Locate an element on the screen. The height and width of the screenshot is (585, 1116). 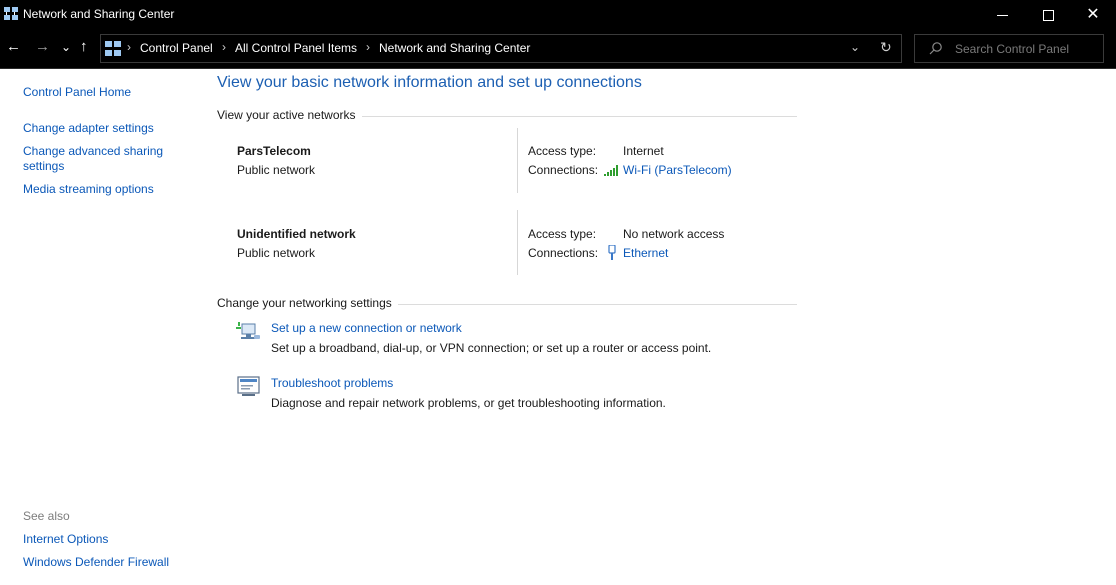
access-type-value: Internet is located at coordinates (643, 151).